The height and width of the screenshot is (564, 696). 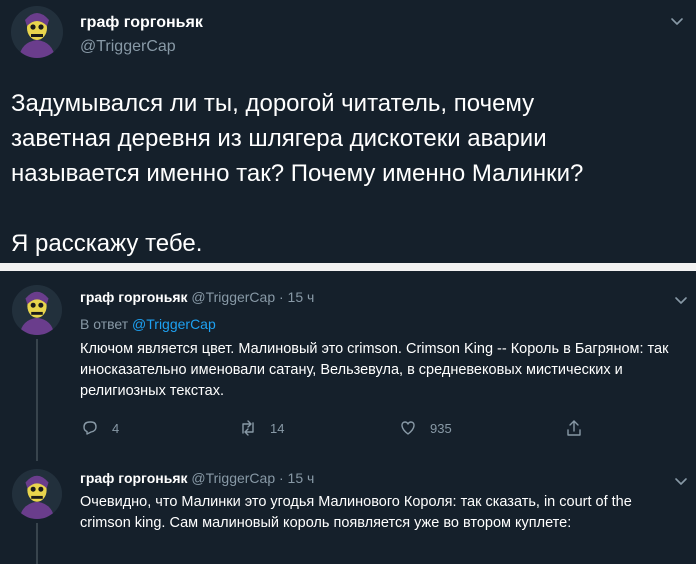 I want to click on reply-action: 4, so click(x=99, y=428).